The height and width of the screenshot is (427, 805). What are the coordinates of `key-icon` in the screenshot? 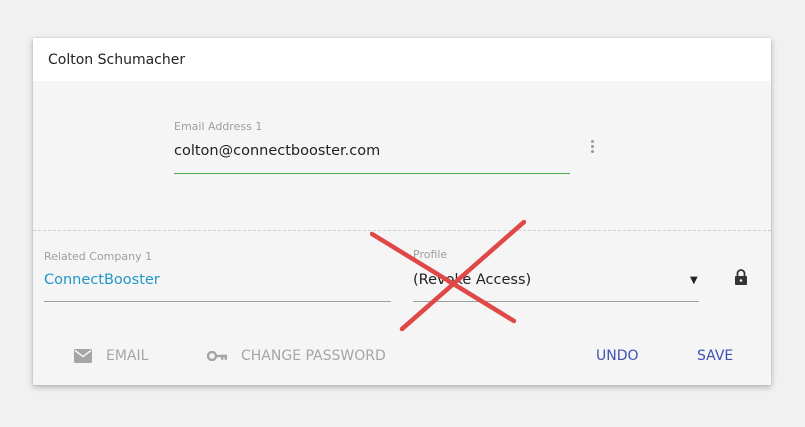 It's located at (217, 356).